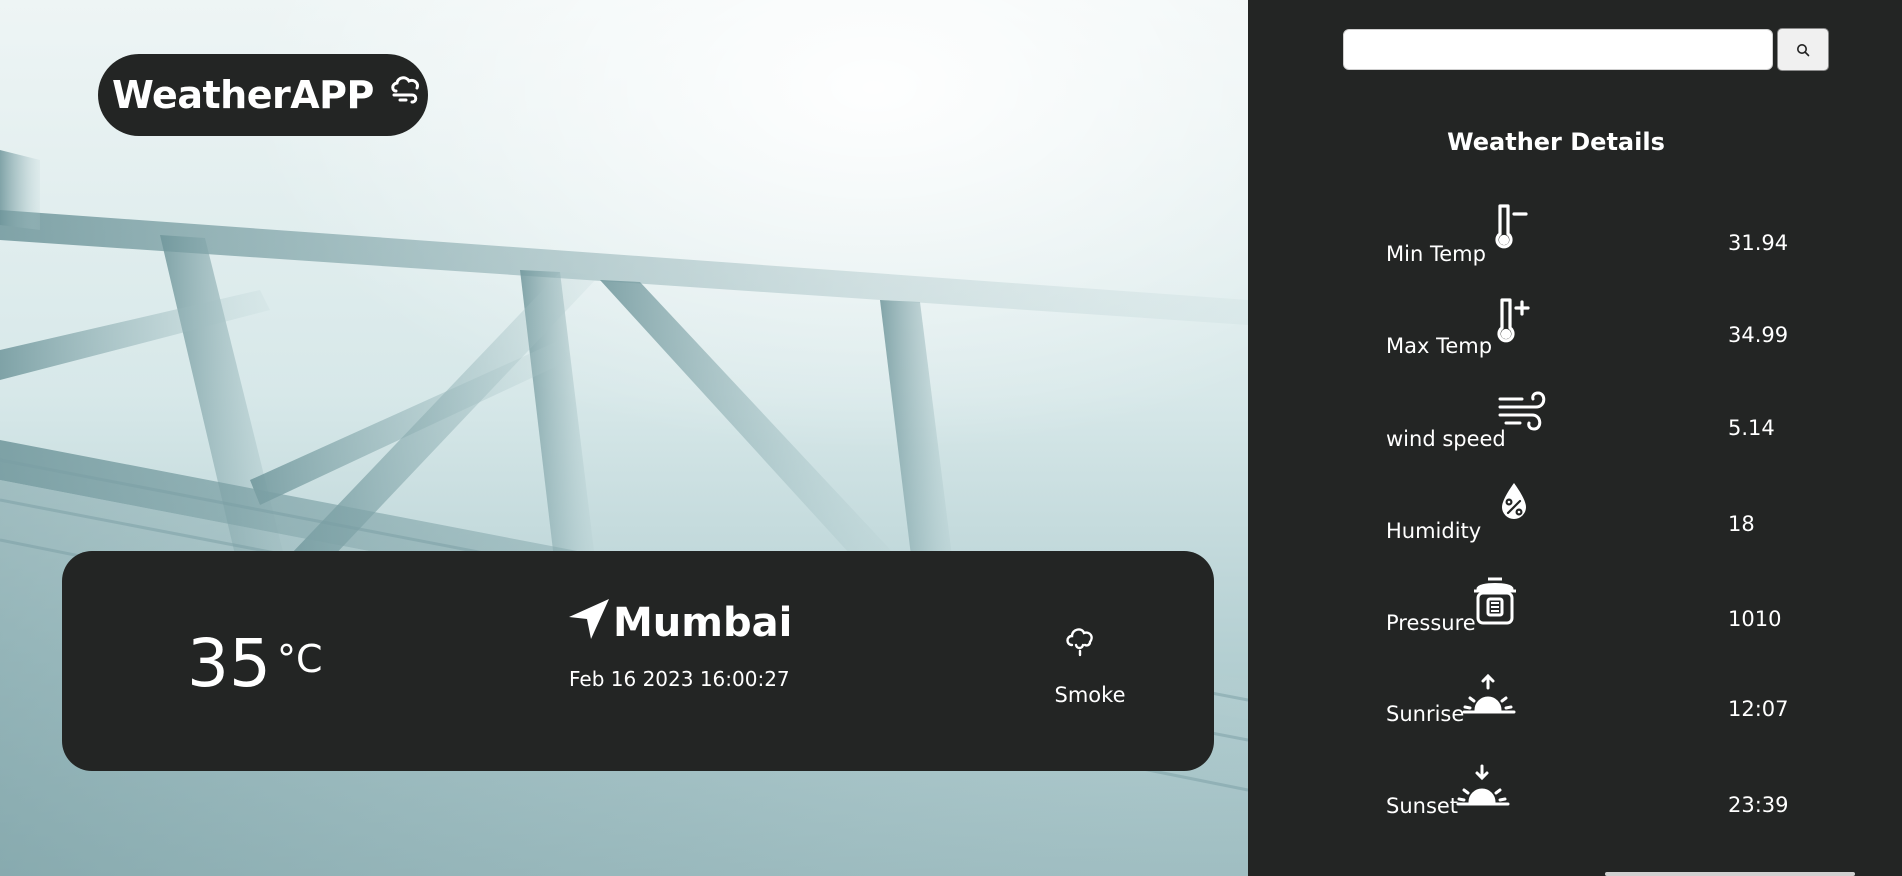  I want to click on smoke-cloud-icon, so click(1079, 642).